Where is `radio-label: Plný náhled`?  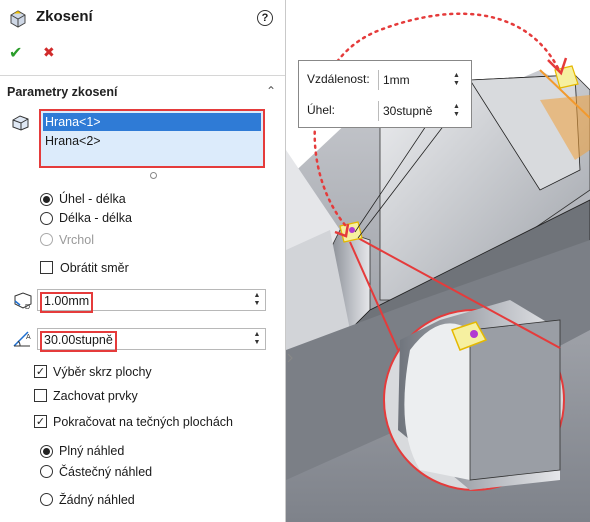 radio-label: Plný náhled is located at coordinates (92, 451).